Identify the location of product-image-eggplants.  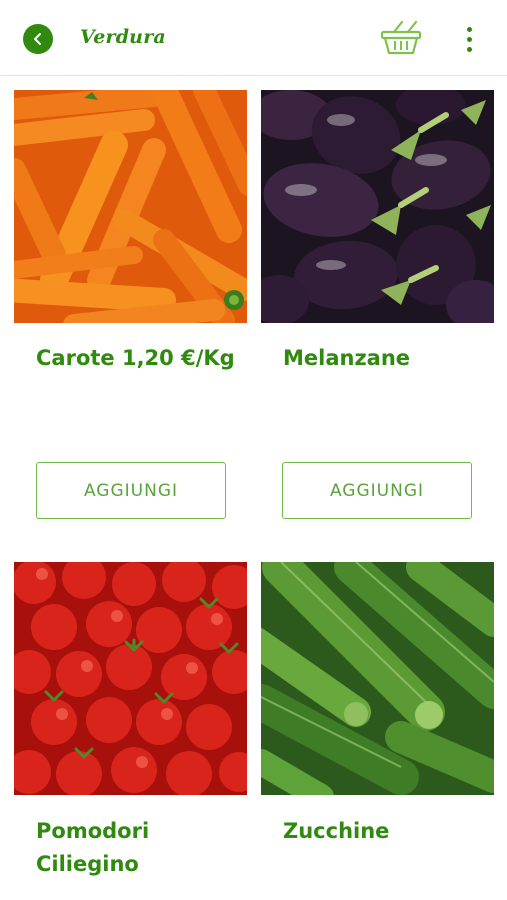
(377, 206).